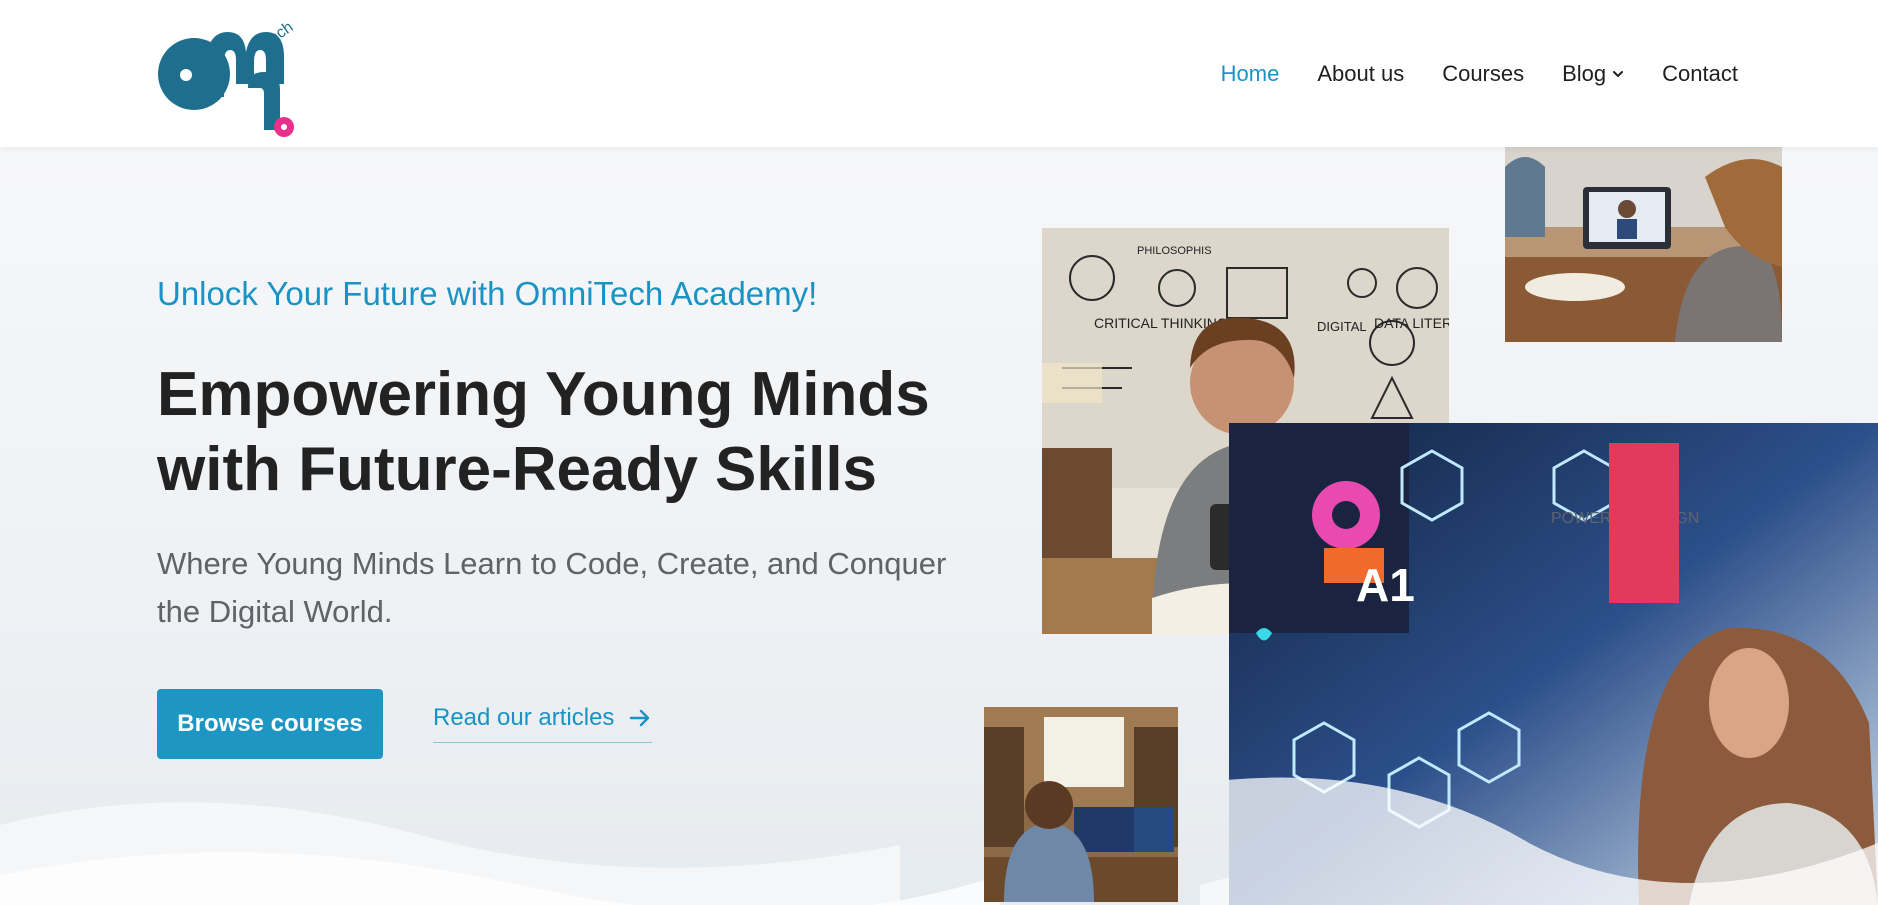 The width and height of the screenshot is (1878, 905). I want to click on nav-label-home: Home, so click(1250, 73).